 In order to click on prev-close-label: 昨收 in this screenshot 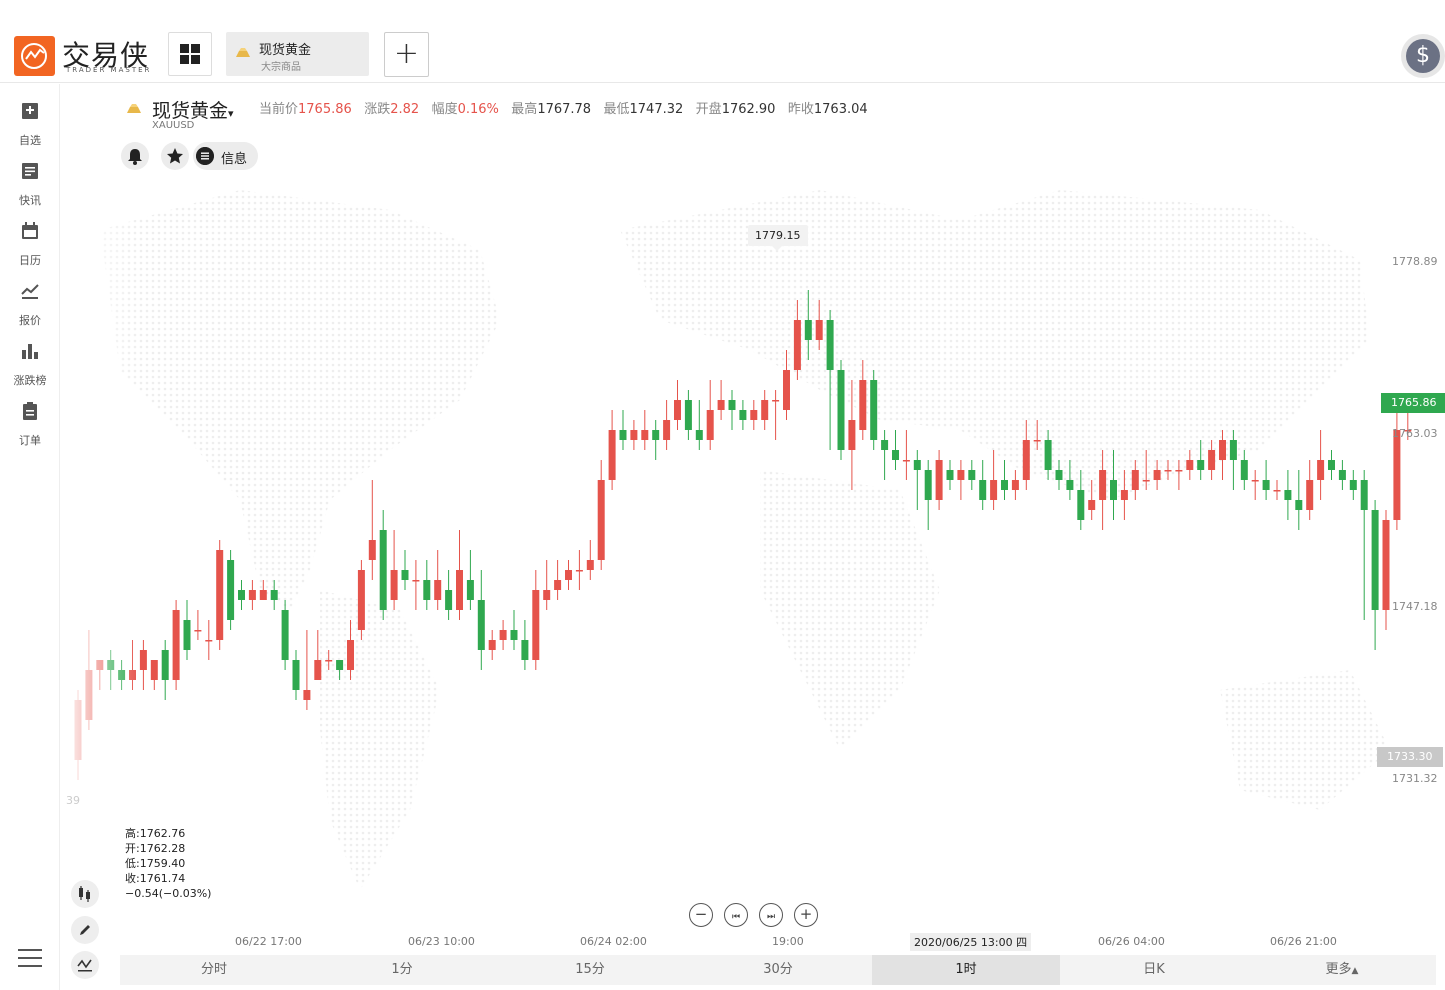, I will do `click(800, 109)`.